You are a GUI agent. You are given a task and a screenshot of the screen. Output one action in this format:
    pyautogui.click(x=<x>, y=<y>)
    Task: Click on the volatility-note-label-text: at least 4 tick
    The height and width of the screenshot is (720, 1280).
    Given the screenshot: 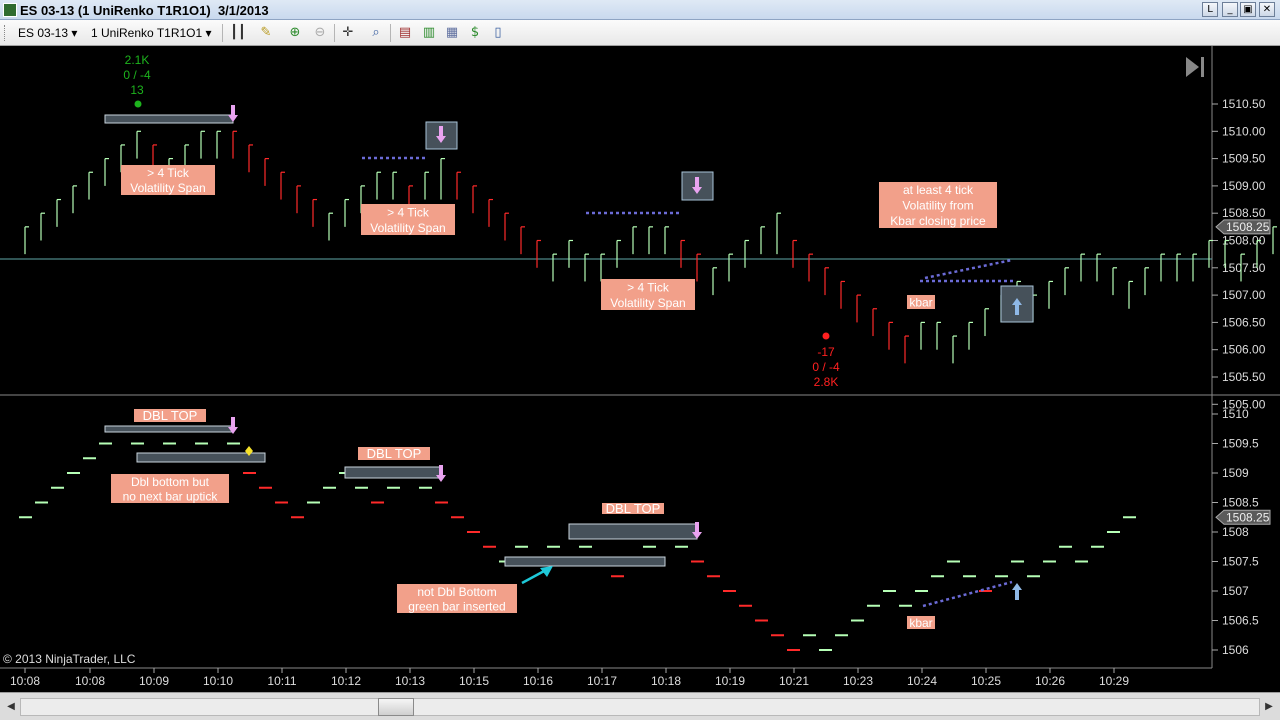 What is the action you would take?
    pyautogui.click(x=938, y=190)
    